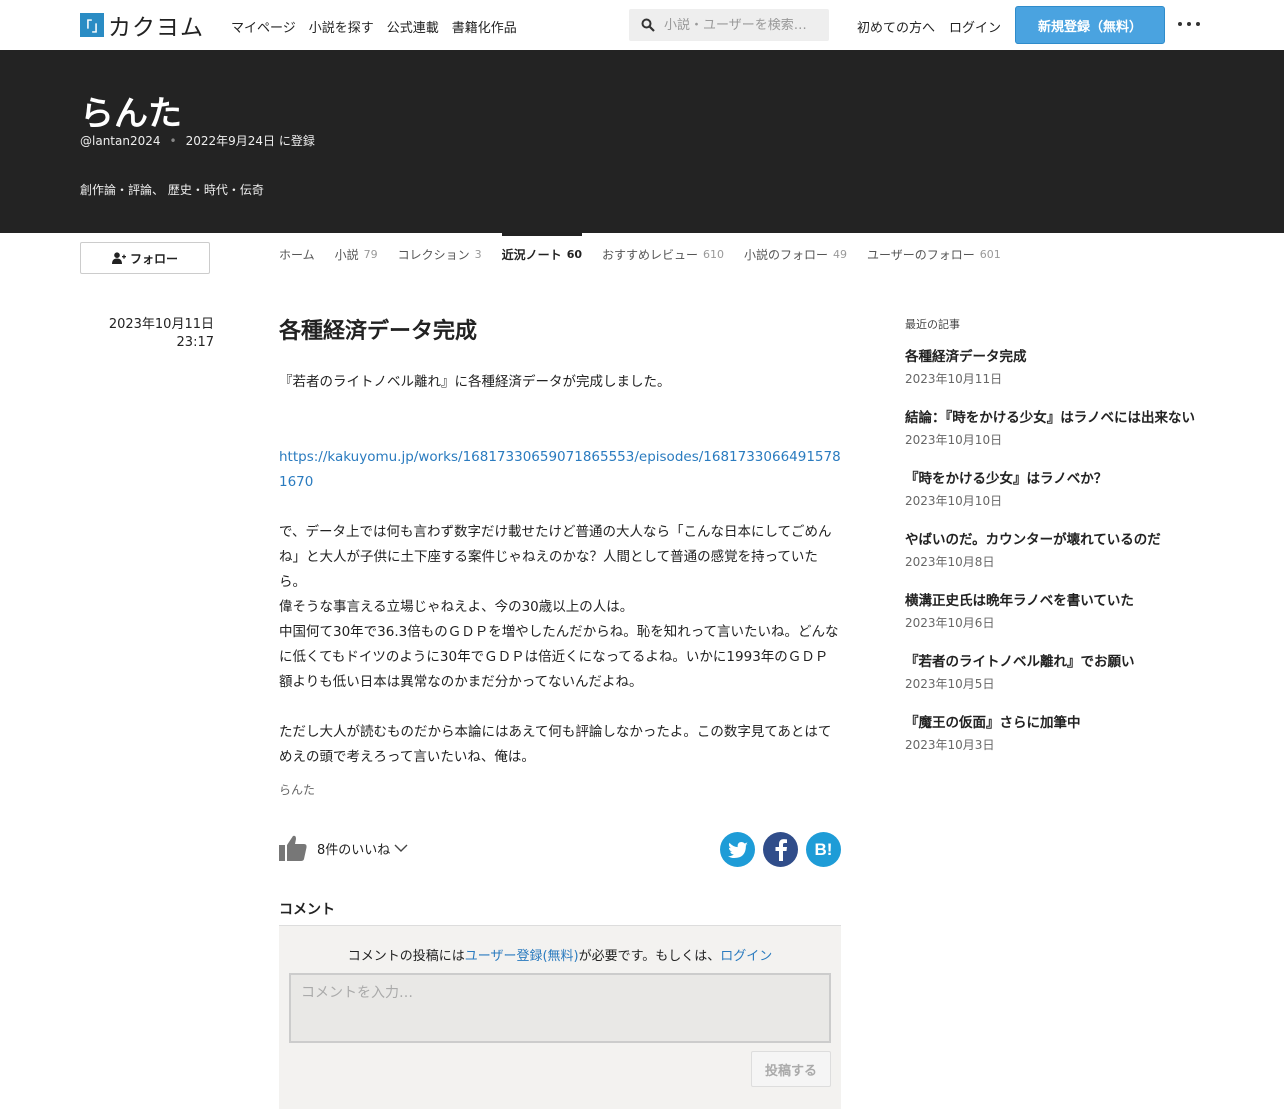 The height and width of the screenshot is (1109, 1284). Describe the element at coordinates (120, 140) in the screenshot. I see `profile-handle: @lantan2024` at that location.